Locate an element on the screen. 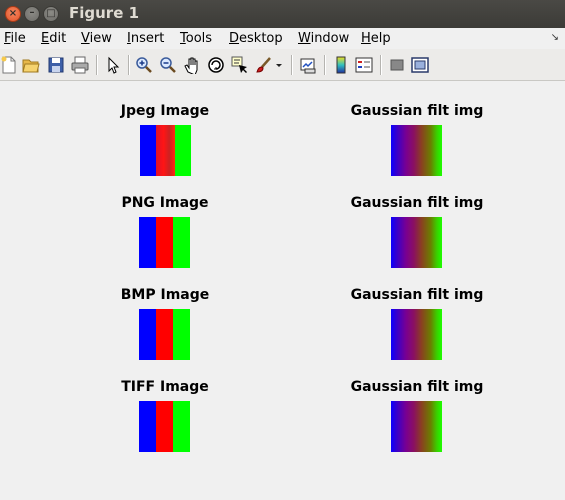  plot-title-gaussian-3: Gaussian filt img is located at coordinates (417, 295).